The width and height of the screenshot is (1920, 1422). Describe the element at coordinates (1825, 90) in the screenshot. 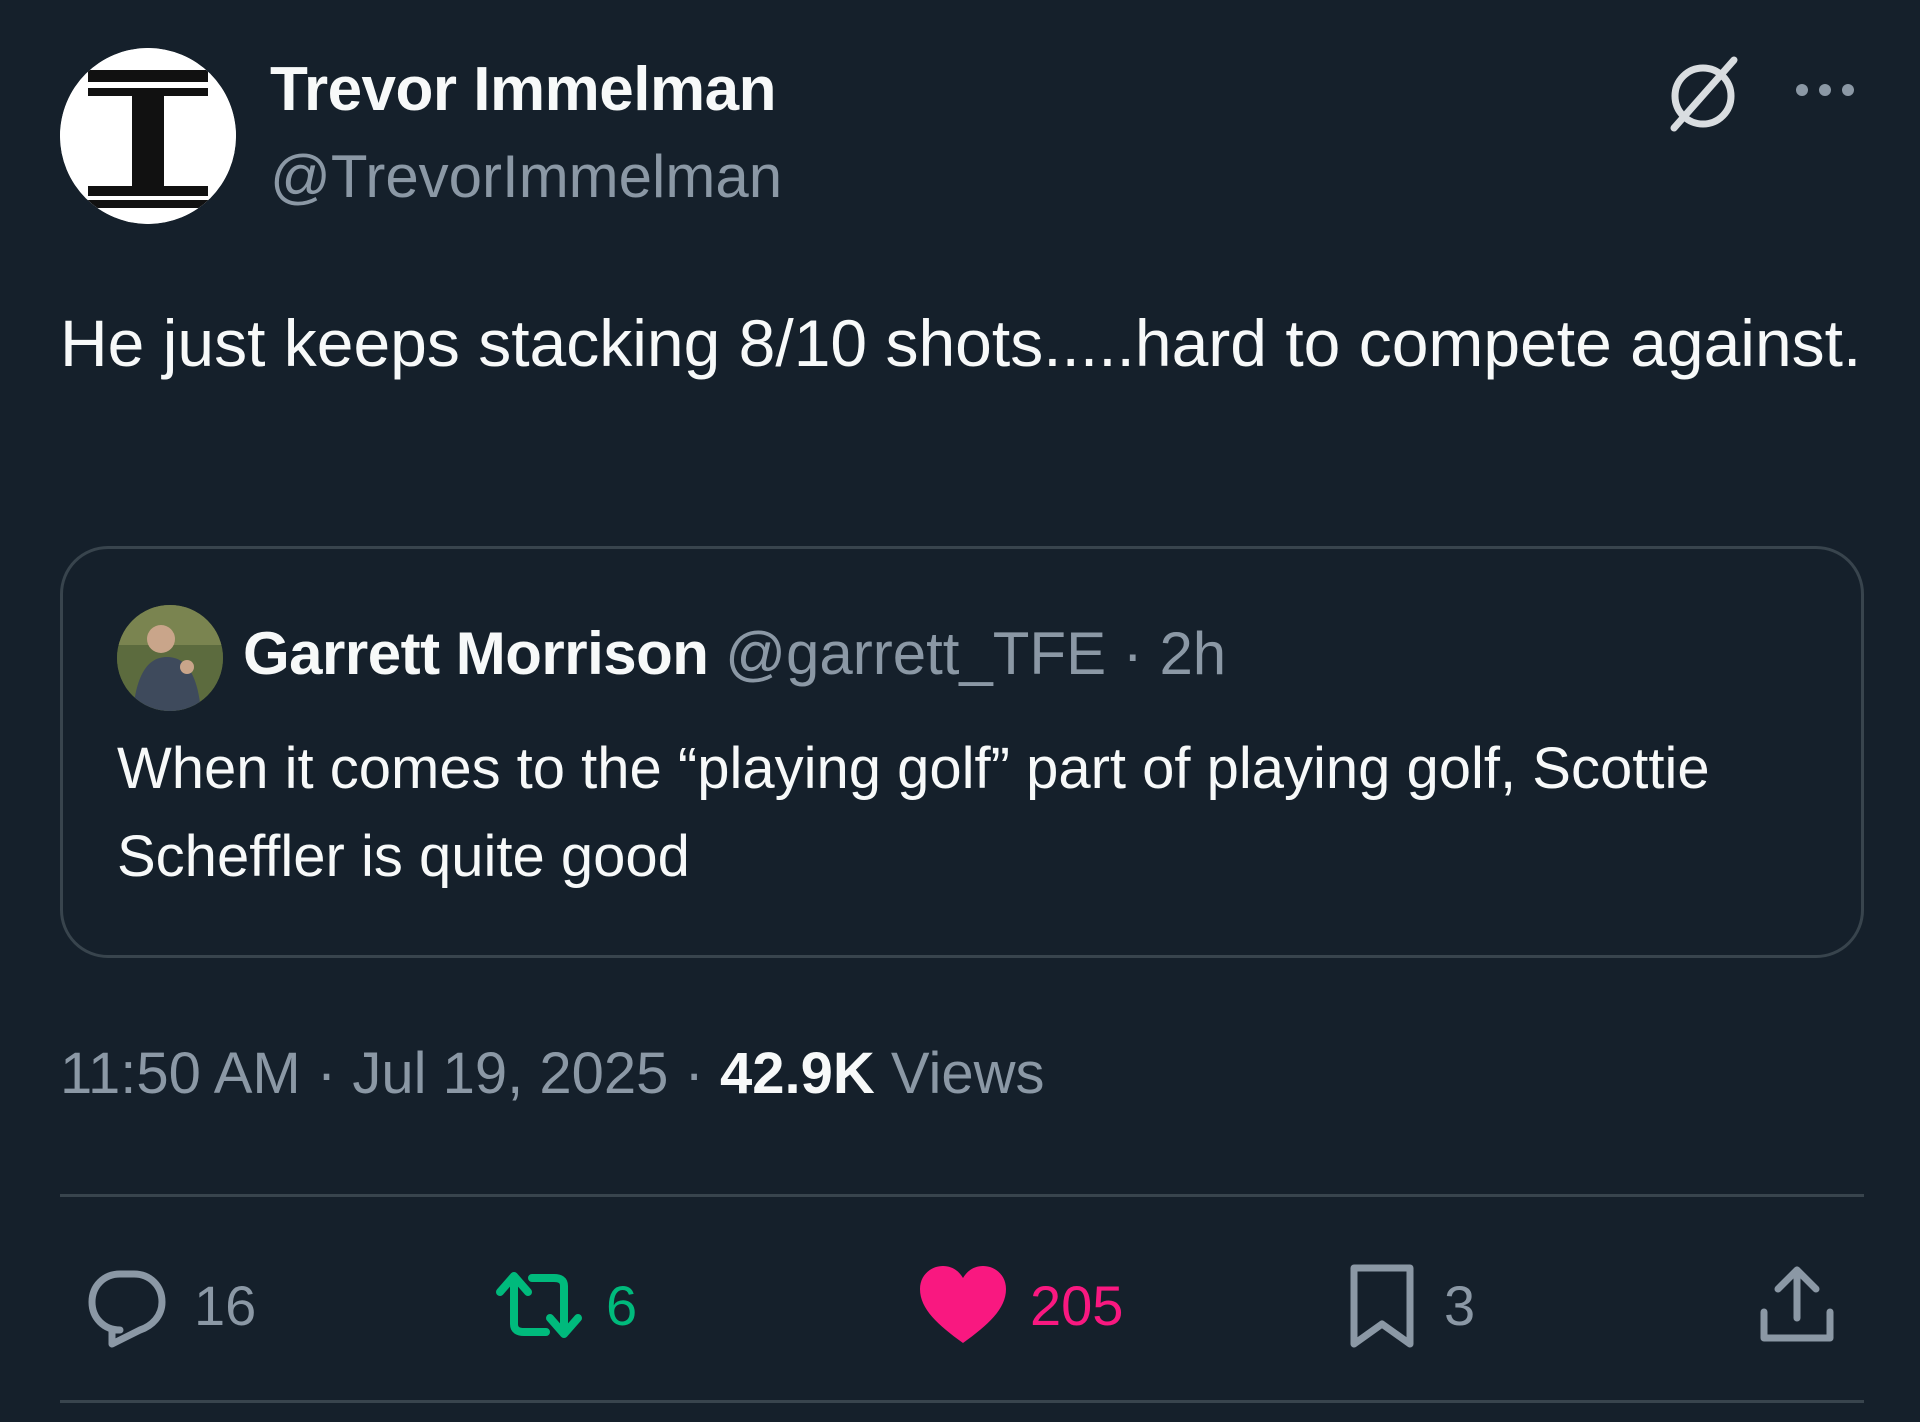

I see `more-options-icon` at that location.